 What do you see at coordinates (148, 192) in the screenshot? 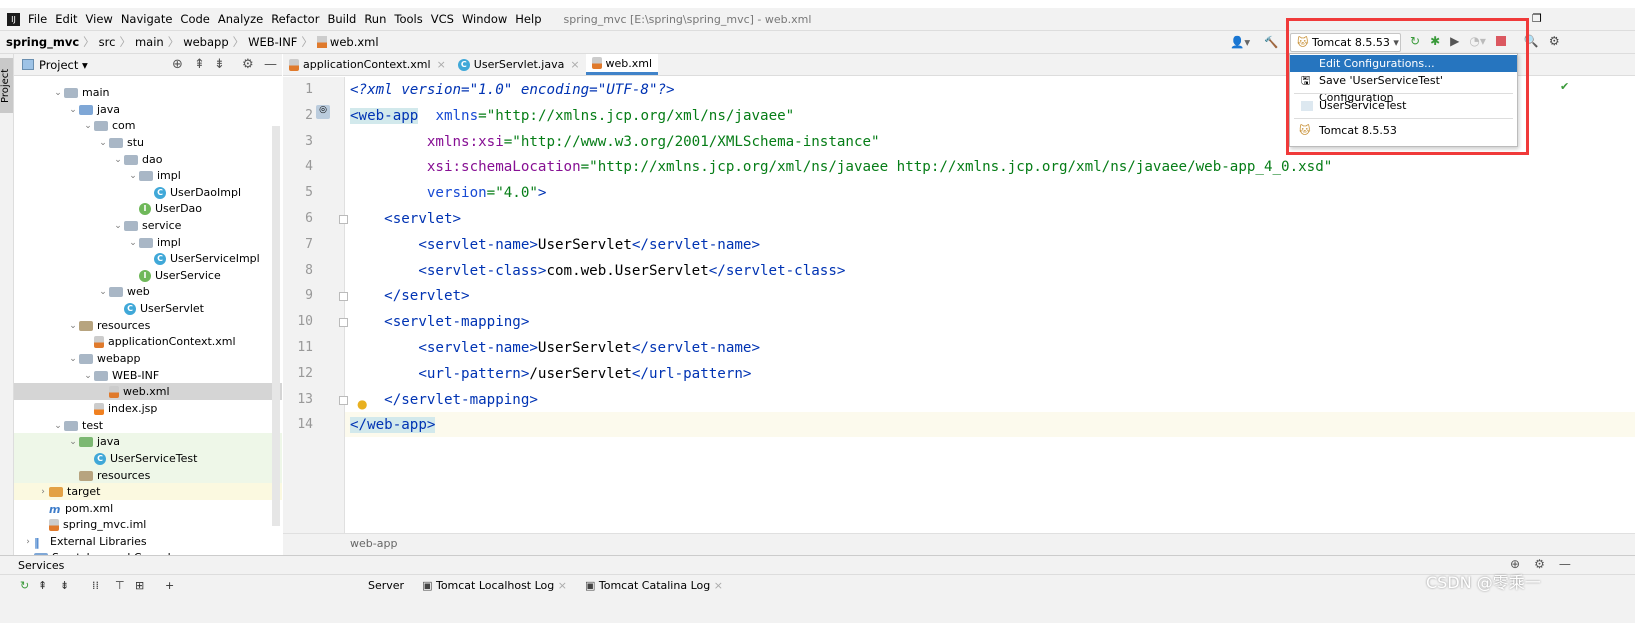
I see `tree-item-userdaoimpl: C UserDaoImpl` at bounding box center [148, 192].